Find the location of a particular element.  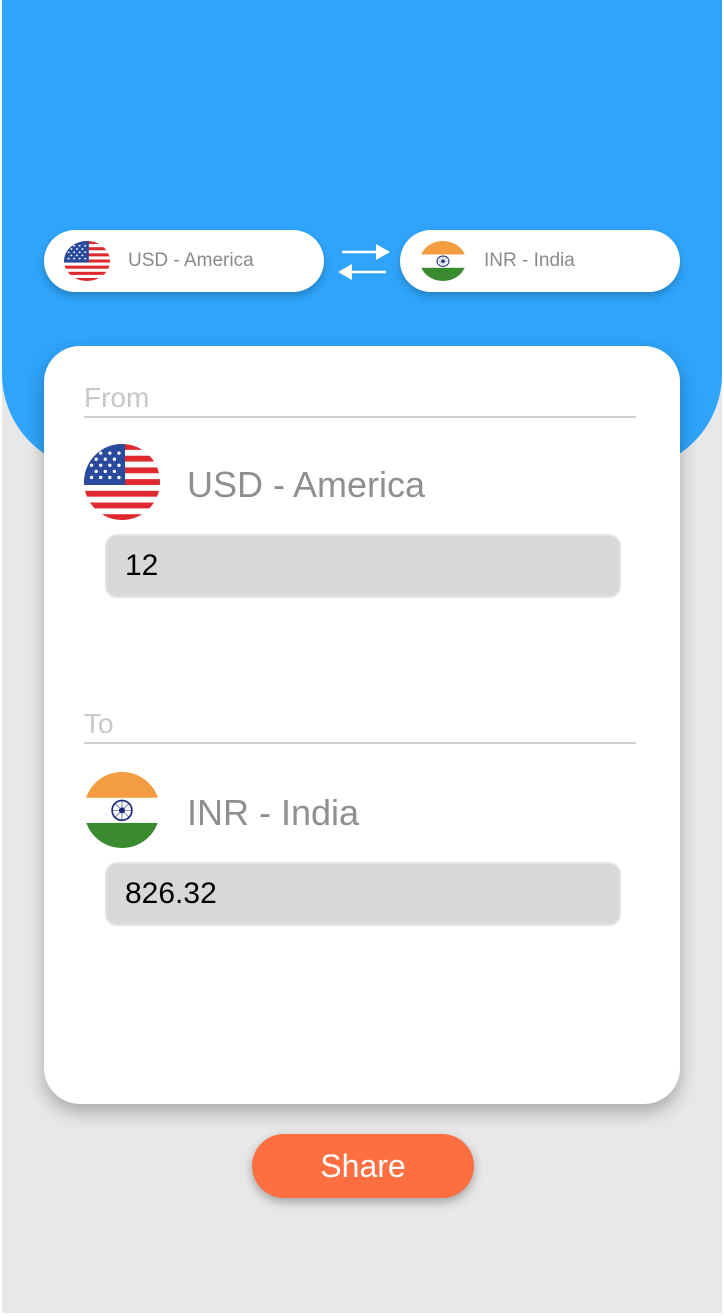

from-currency-selector-label: USD - America is located at coordinates (191, 260).